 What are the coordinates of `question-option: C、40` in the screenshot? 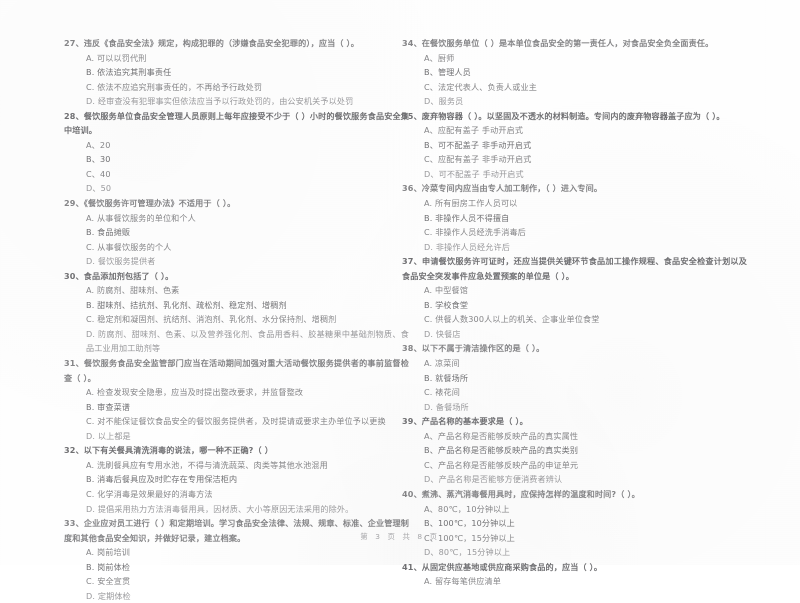 It's located at (98, 173).